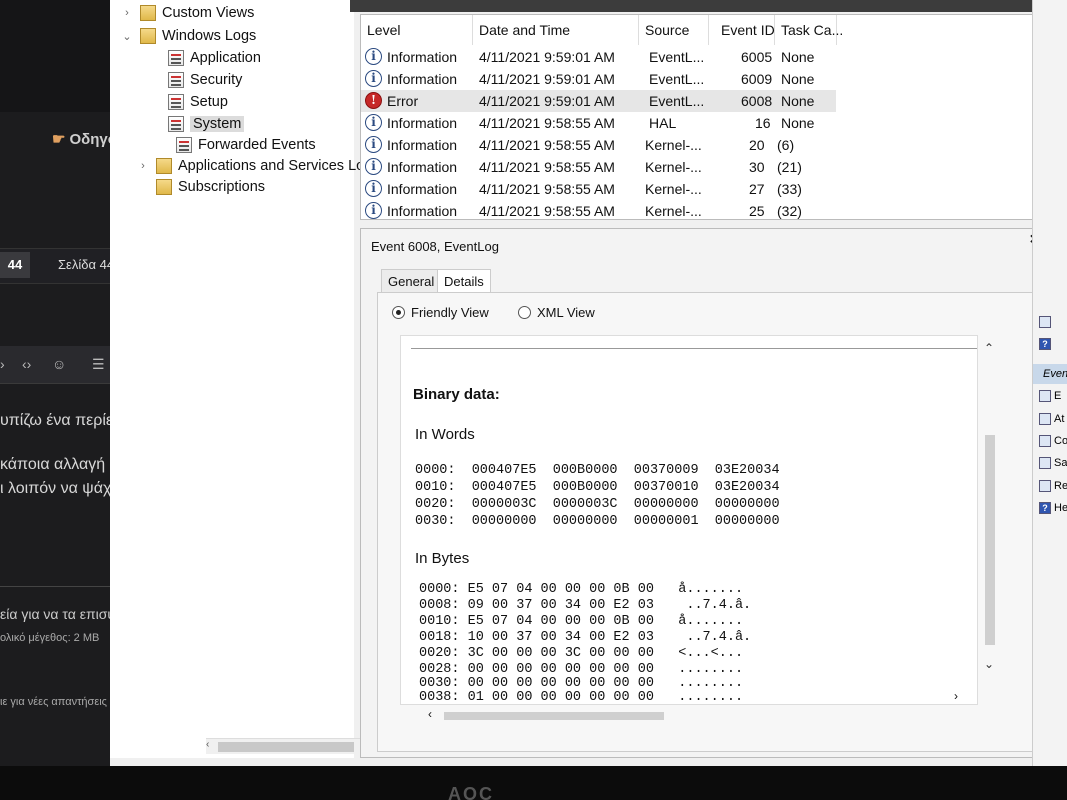  What do you see at coordinates (533, 783) in the screenshot?
I see `monitor-bezel: AOC` at bounding box center [533, 783].